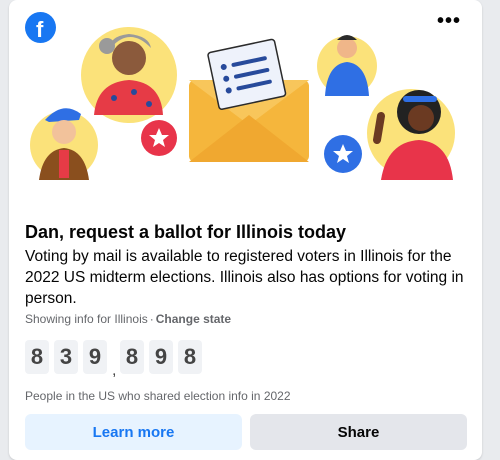 This screenshot has height=460, width=500. What do you see at coordinates (133, 432) in the screenshot?
I see `learn-more-button: Learn more` at bounding box center [133, 432].